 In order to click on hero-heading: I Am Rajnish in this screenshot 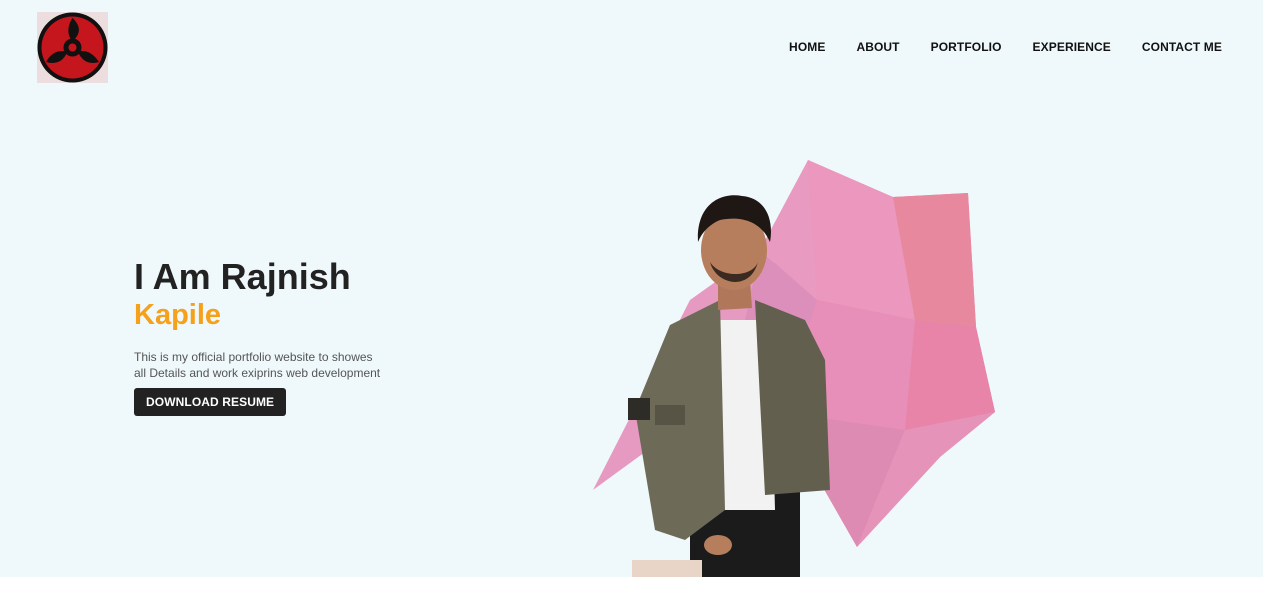, I will do `click(242, 276)`.